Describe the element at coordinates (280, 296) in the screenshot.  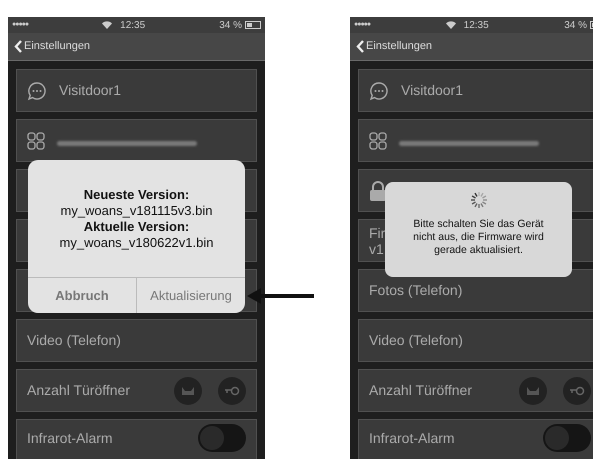
I see `arrow-icon` at that location.